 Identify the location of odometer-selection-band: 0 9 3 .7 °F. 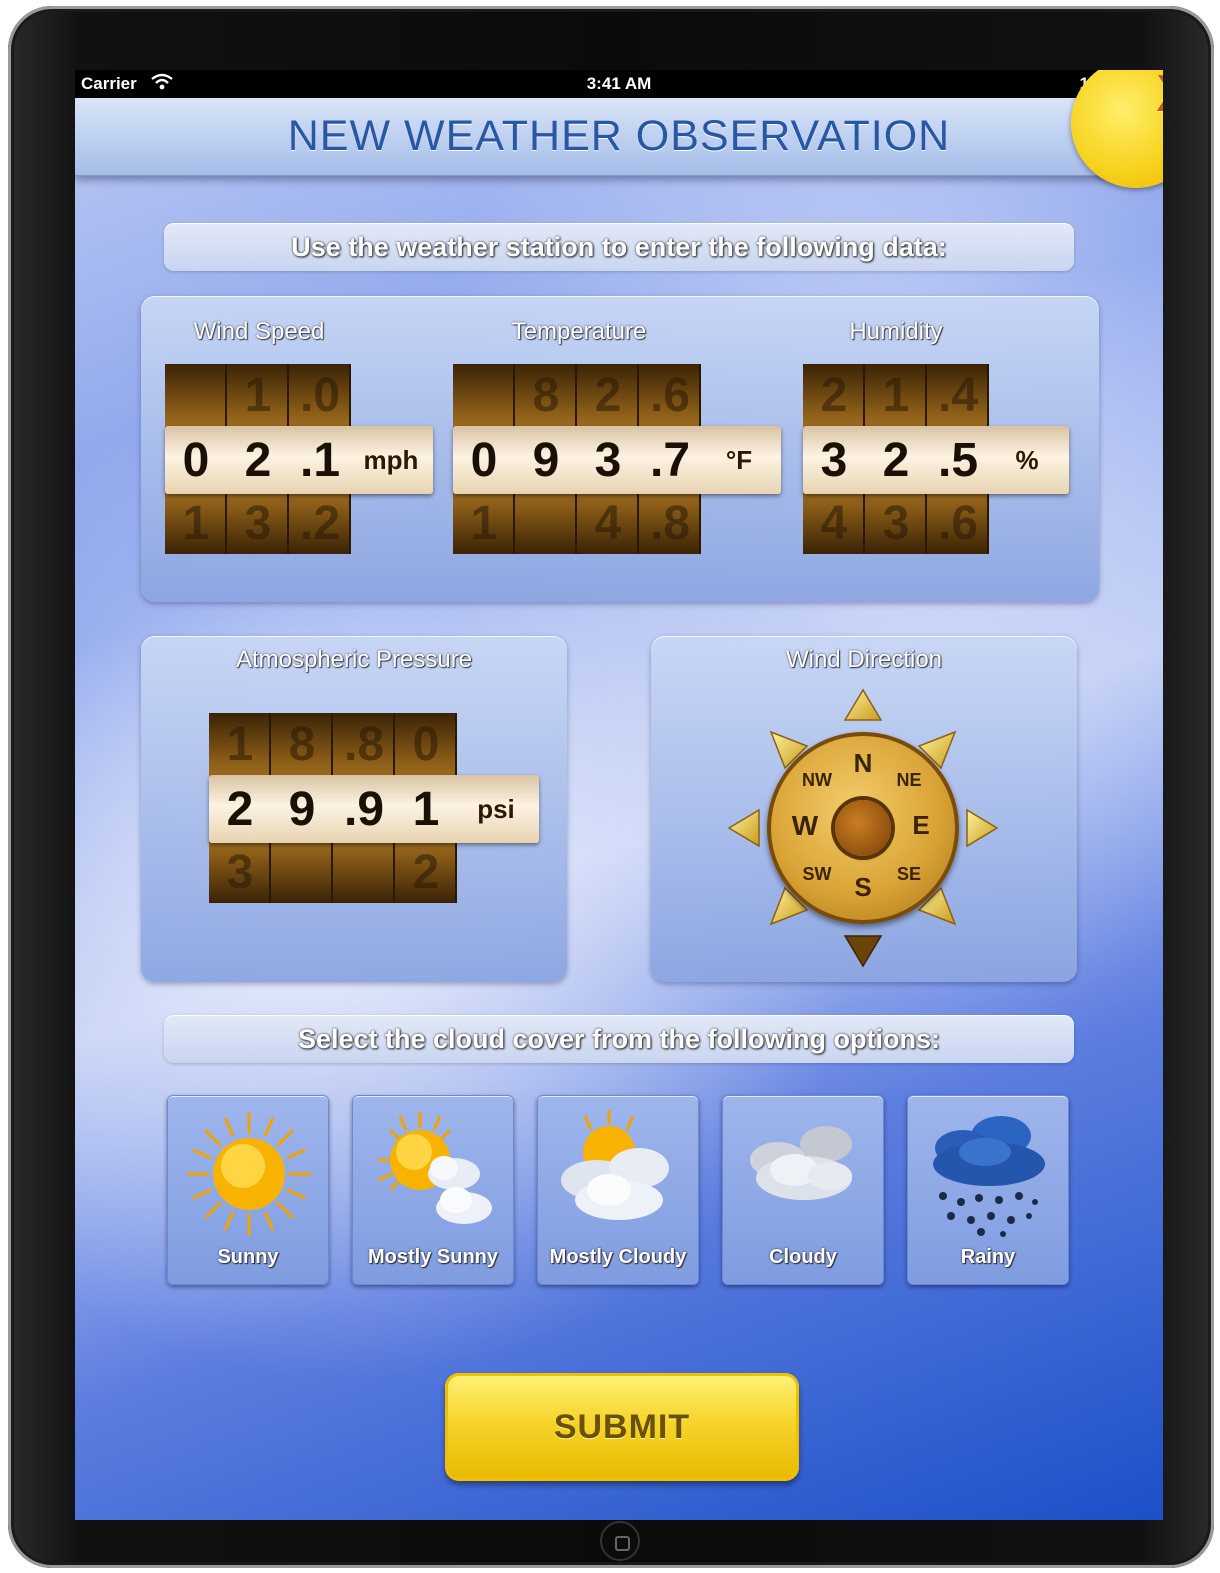
(617, 460).